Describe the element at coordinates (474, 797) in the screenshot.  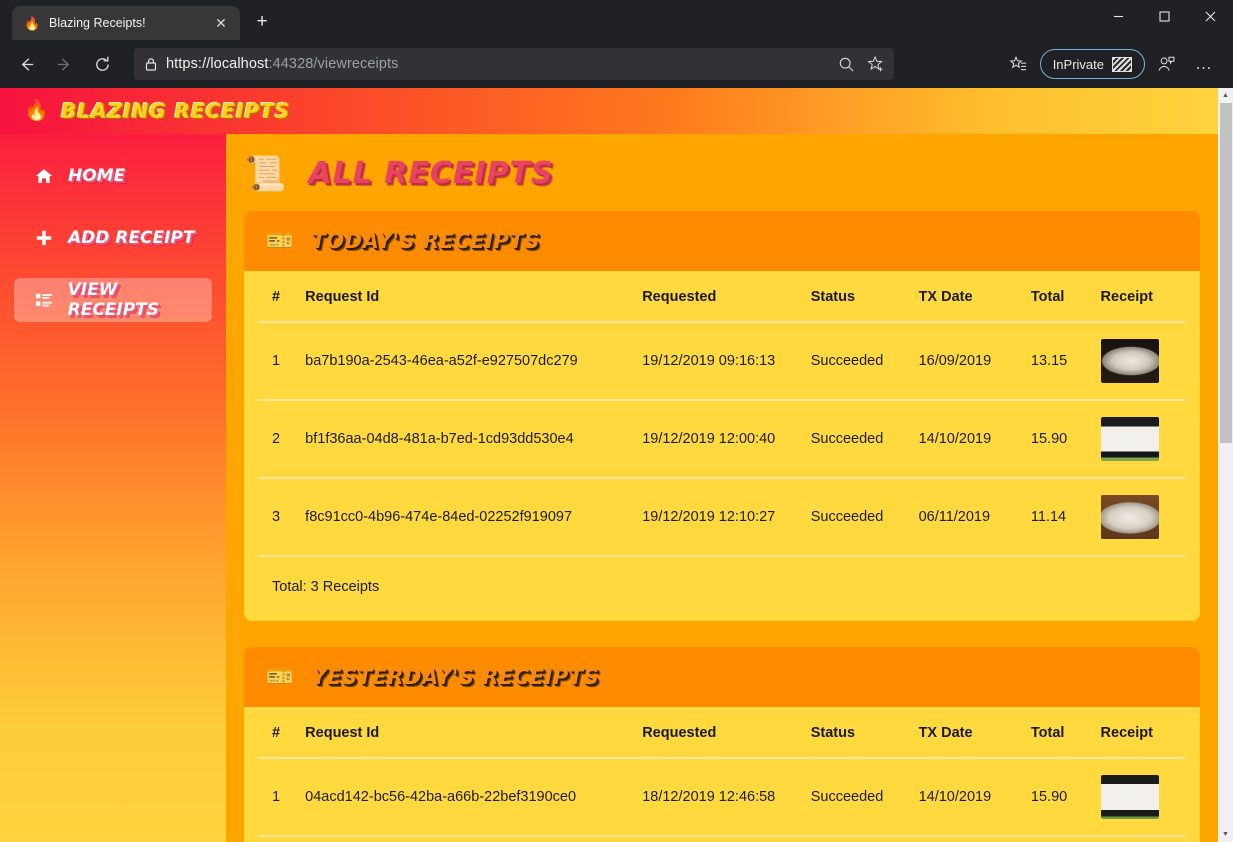
I see `cell-request-id: 04acd142-bc56-42ba-a66b-22bef3190ce0` at that location.